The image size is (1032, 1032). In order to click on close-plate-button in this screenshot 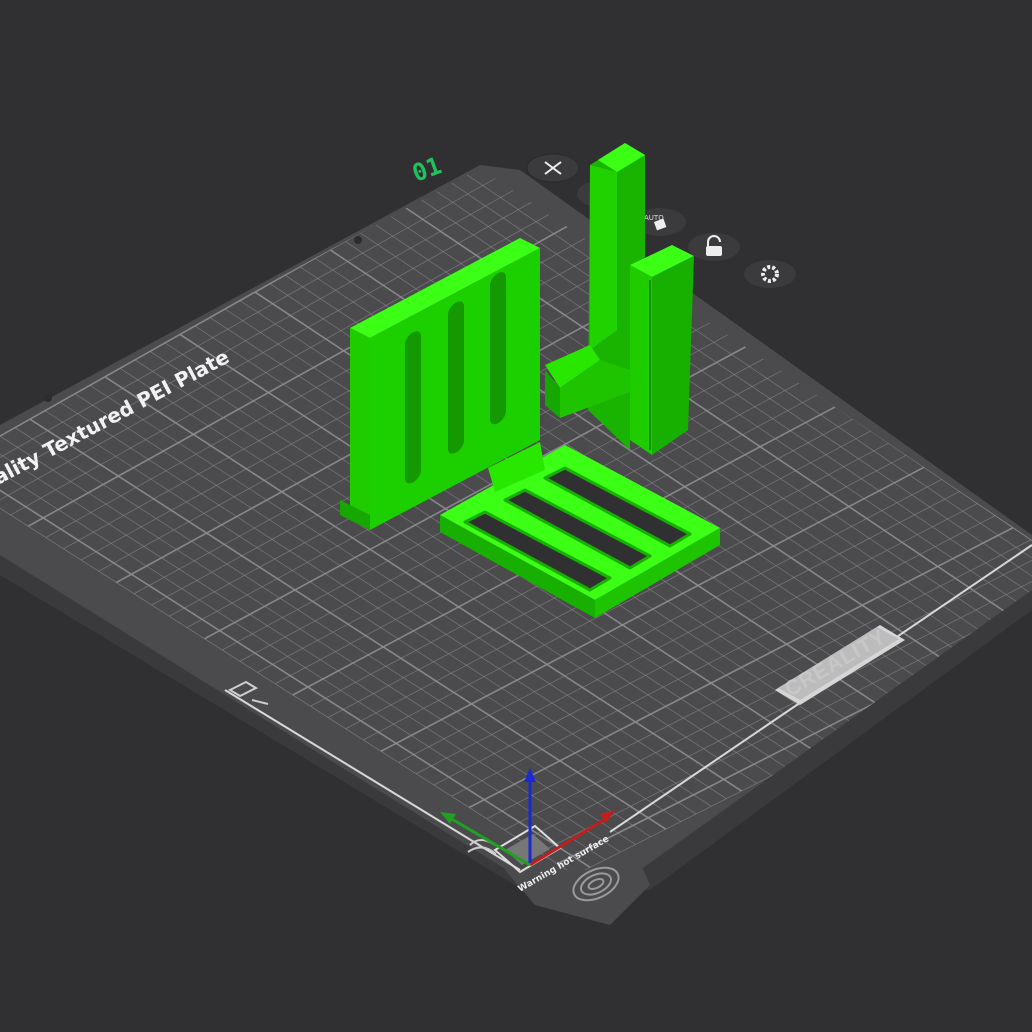, I will do `click(553, 168)`.